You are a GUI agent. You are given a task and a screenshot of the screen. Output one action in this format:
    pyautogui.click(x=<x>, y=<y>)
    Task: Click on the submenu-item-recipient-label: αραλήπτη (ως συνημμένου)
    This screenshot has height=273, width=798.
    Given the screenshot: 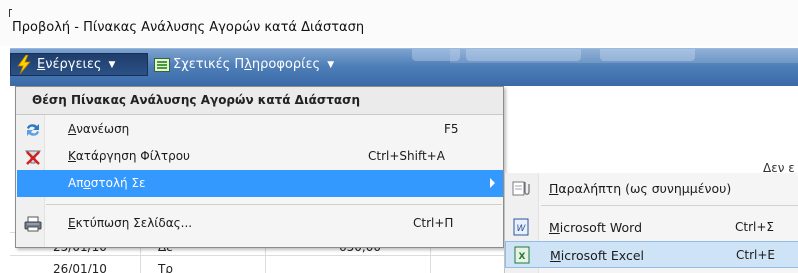 What is the action you would take?
    pyautogui.click(x=645, y=188)
    